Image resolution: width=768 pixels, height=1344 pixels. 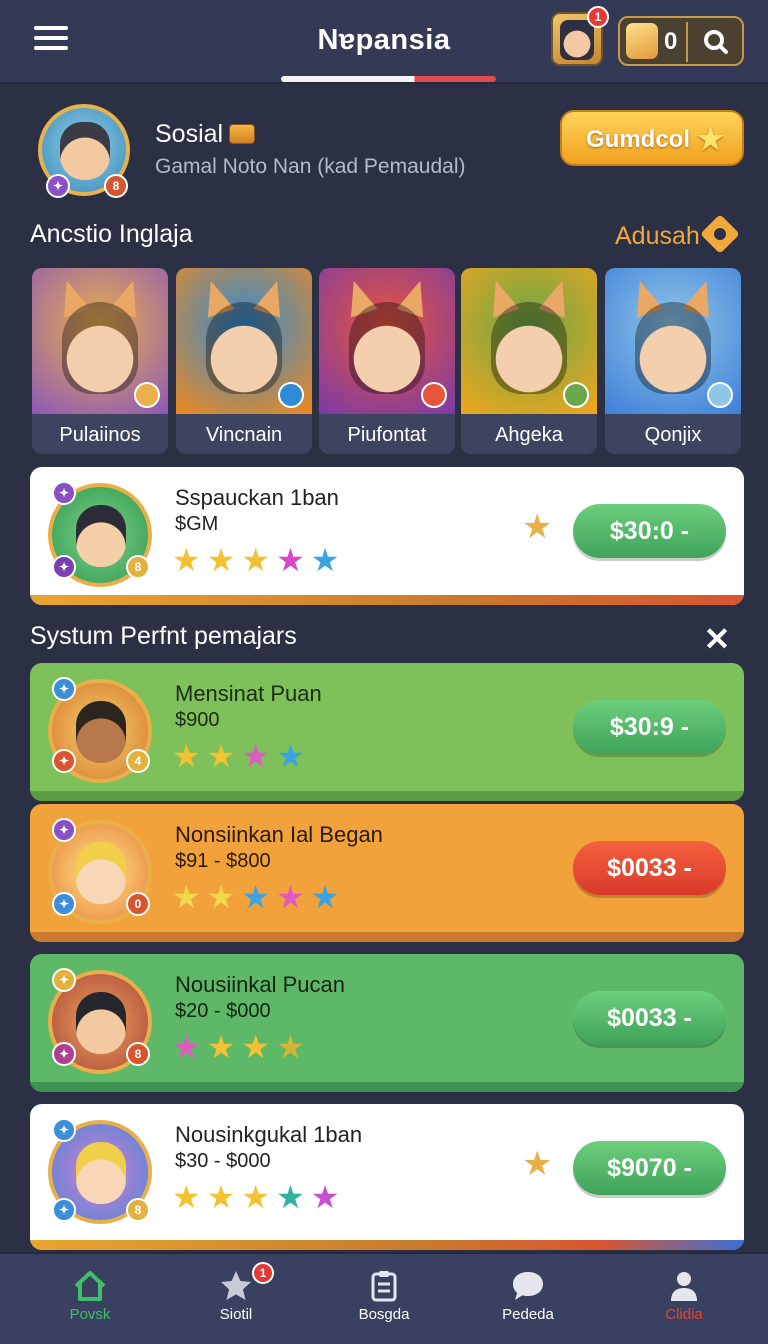 I want to click on gold-action-label: Gumdcol, so click(x=638, y=139).